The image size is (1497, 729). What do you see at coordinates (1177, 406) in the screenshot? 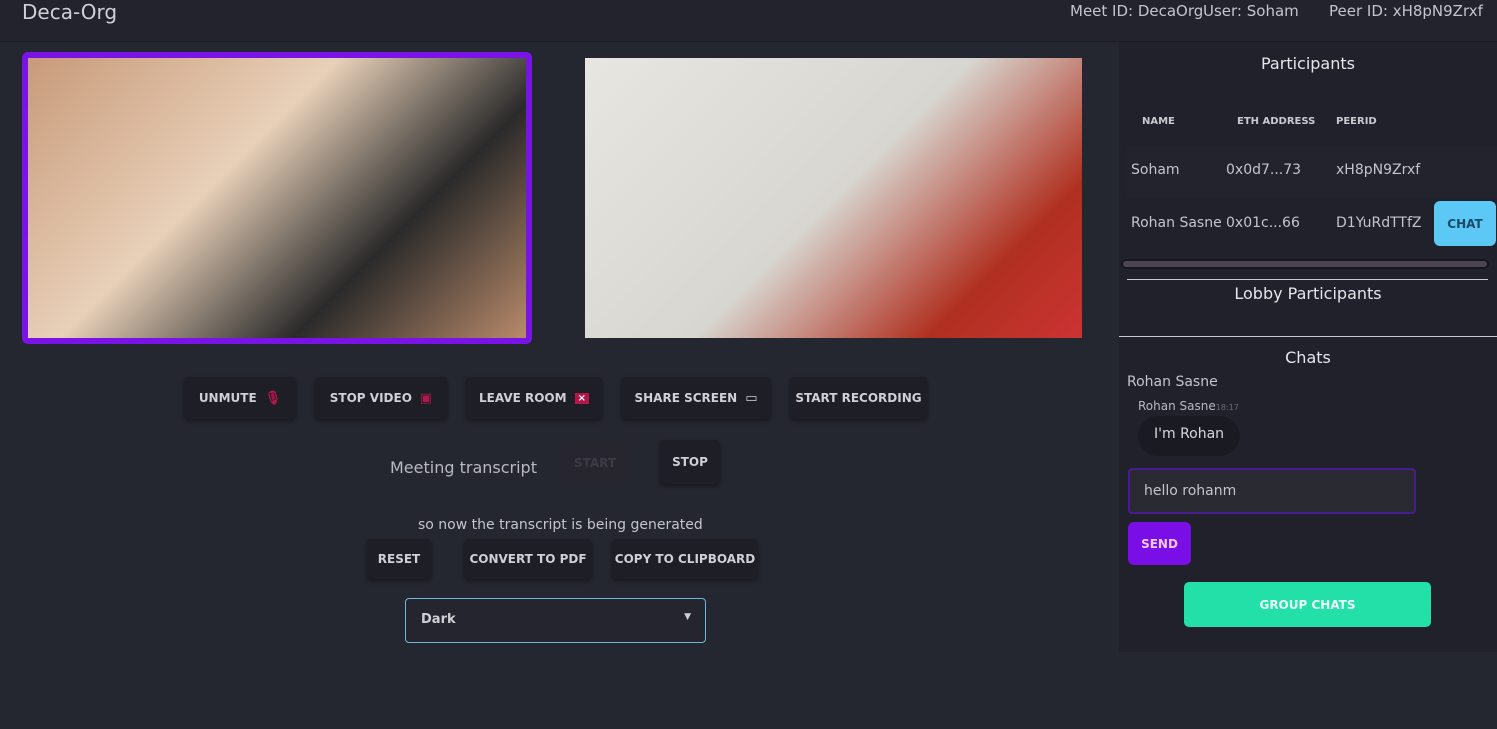
I see `sender-name: Rohan Sasne` at bounding box center [1177, 406].